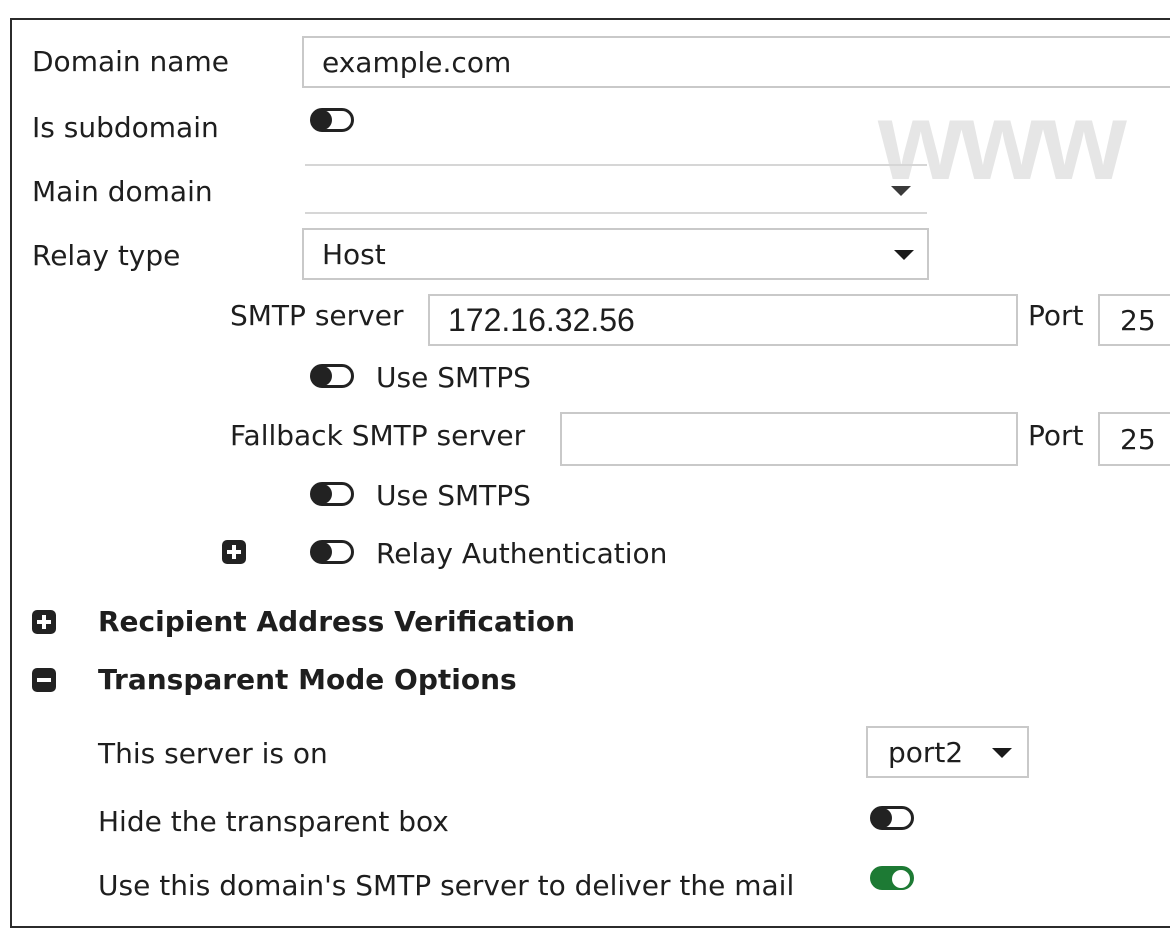 This screenshot has width=1170, height=928. What do you see at coordinates (892, 818) in the screenshot?
I see `hide-transparent-toggle` at bounding box center [892, 818].